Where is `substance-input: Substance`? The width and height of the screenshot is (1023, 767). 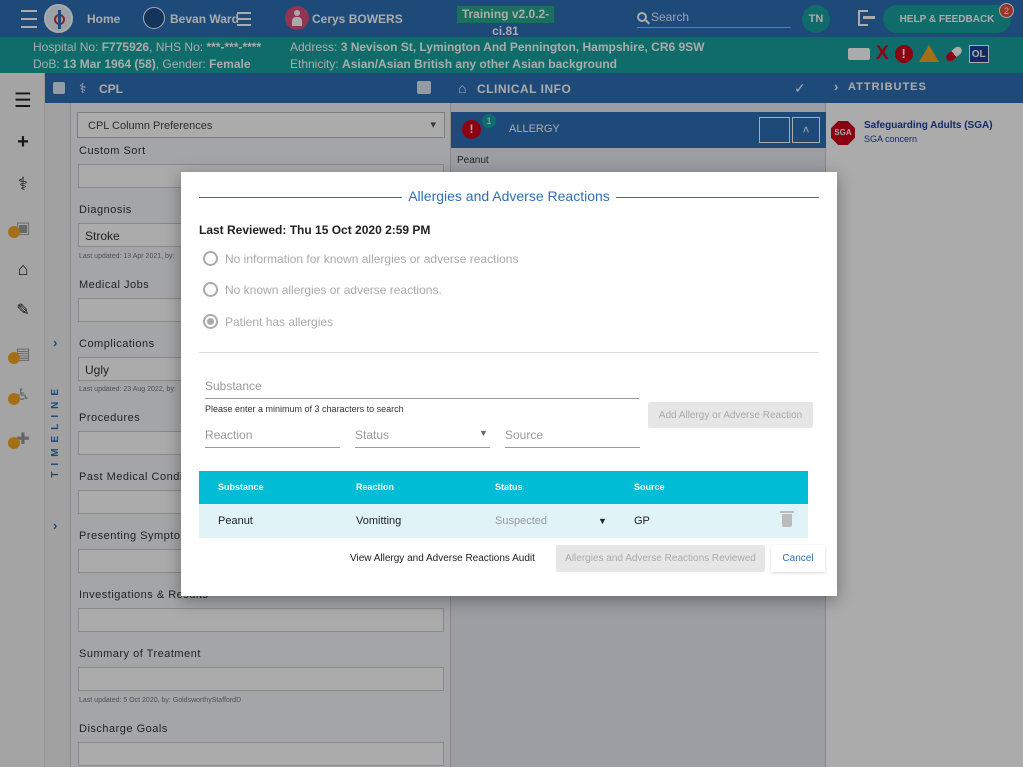 substance-input: Substance is located at coordinates (422, 387).